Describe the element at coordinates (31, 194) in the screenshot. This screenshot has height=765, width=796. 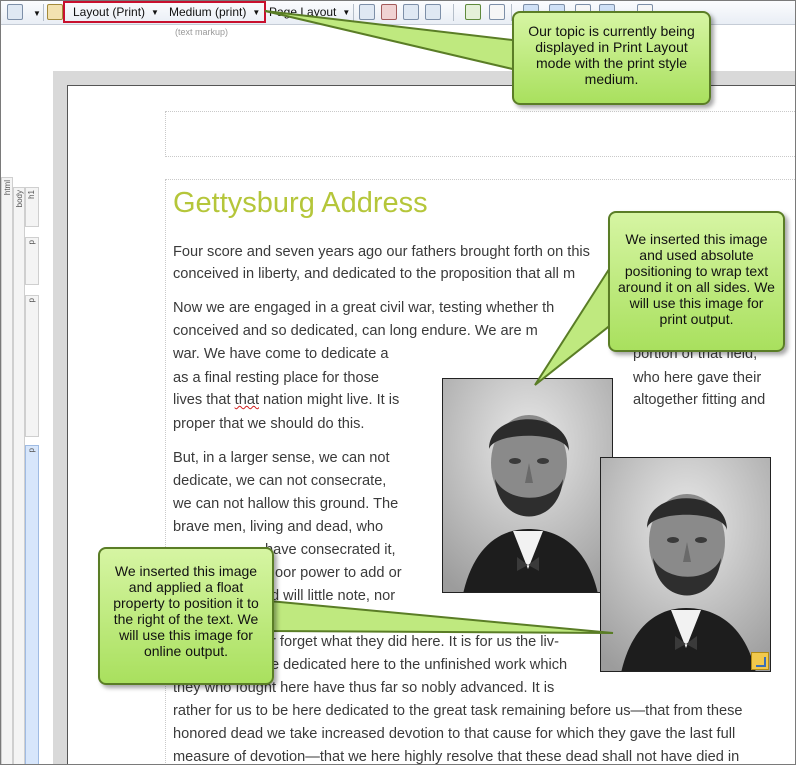
I see `structure-bar-label: h1` at that location.